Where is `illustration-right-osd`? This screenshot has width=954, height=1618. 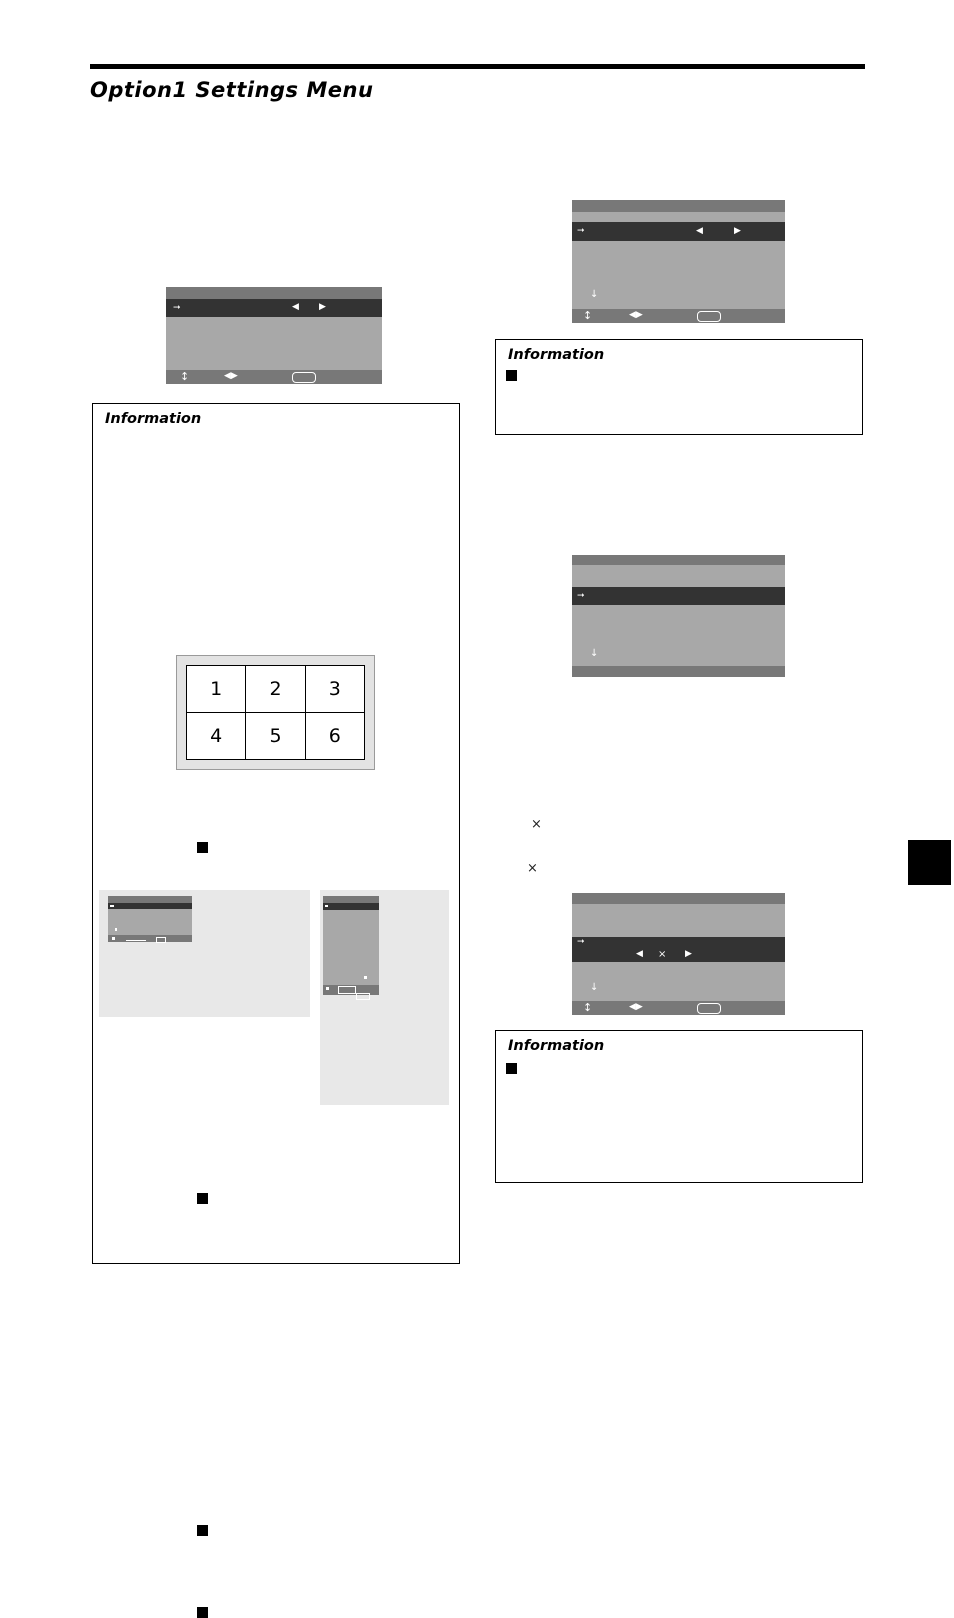 illustration-right-osd is located at coordinates (351, 948).